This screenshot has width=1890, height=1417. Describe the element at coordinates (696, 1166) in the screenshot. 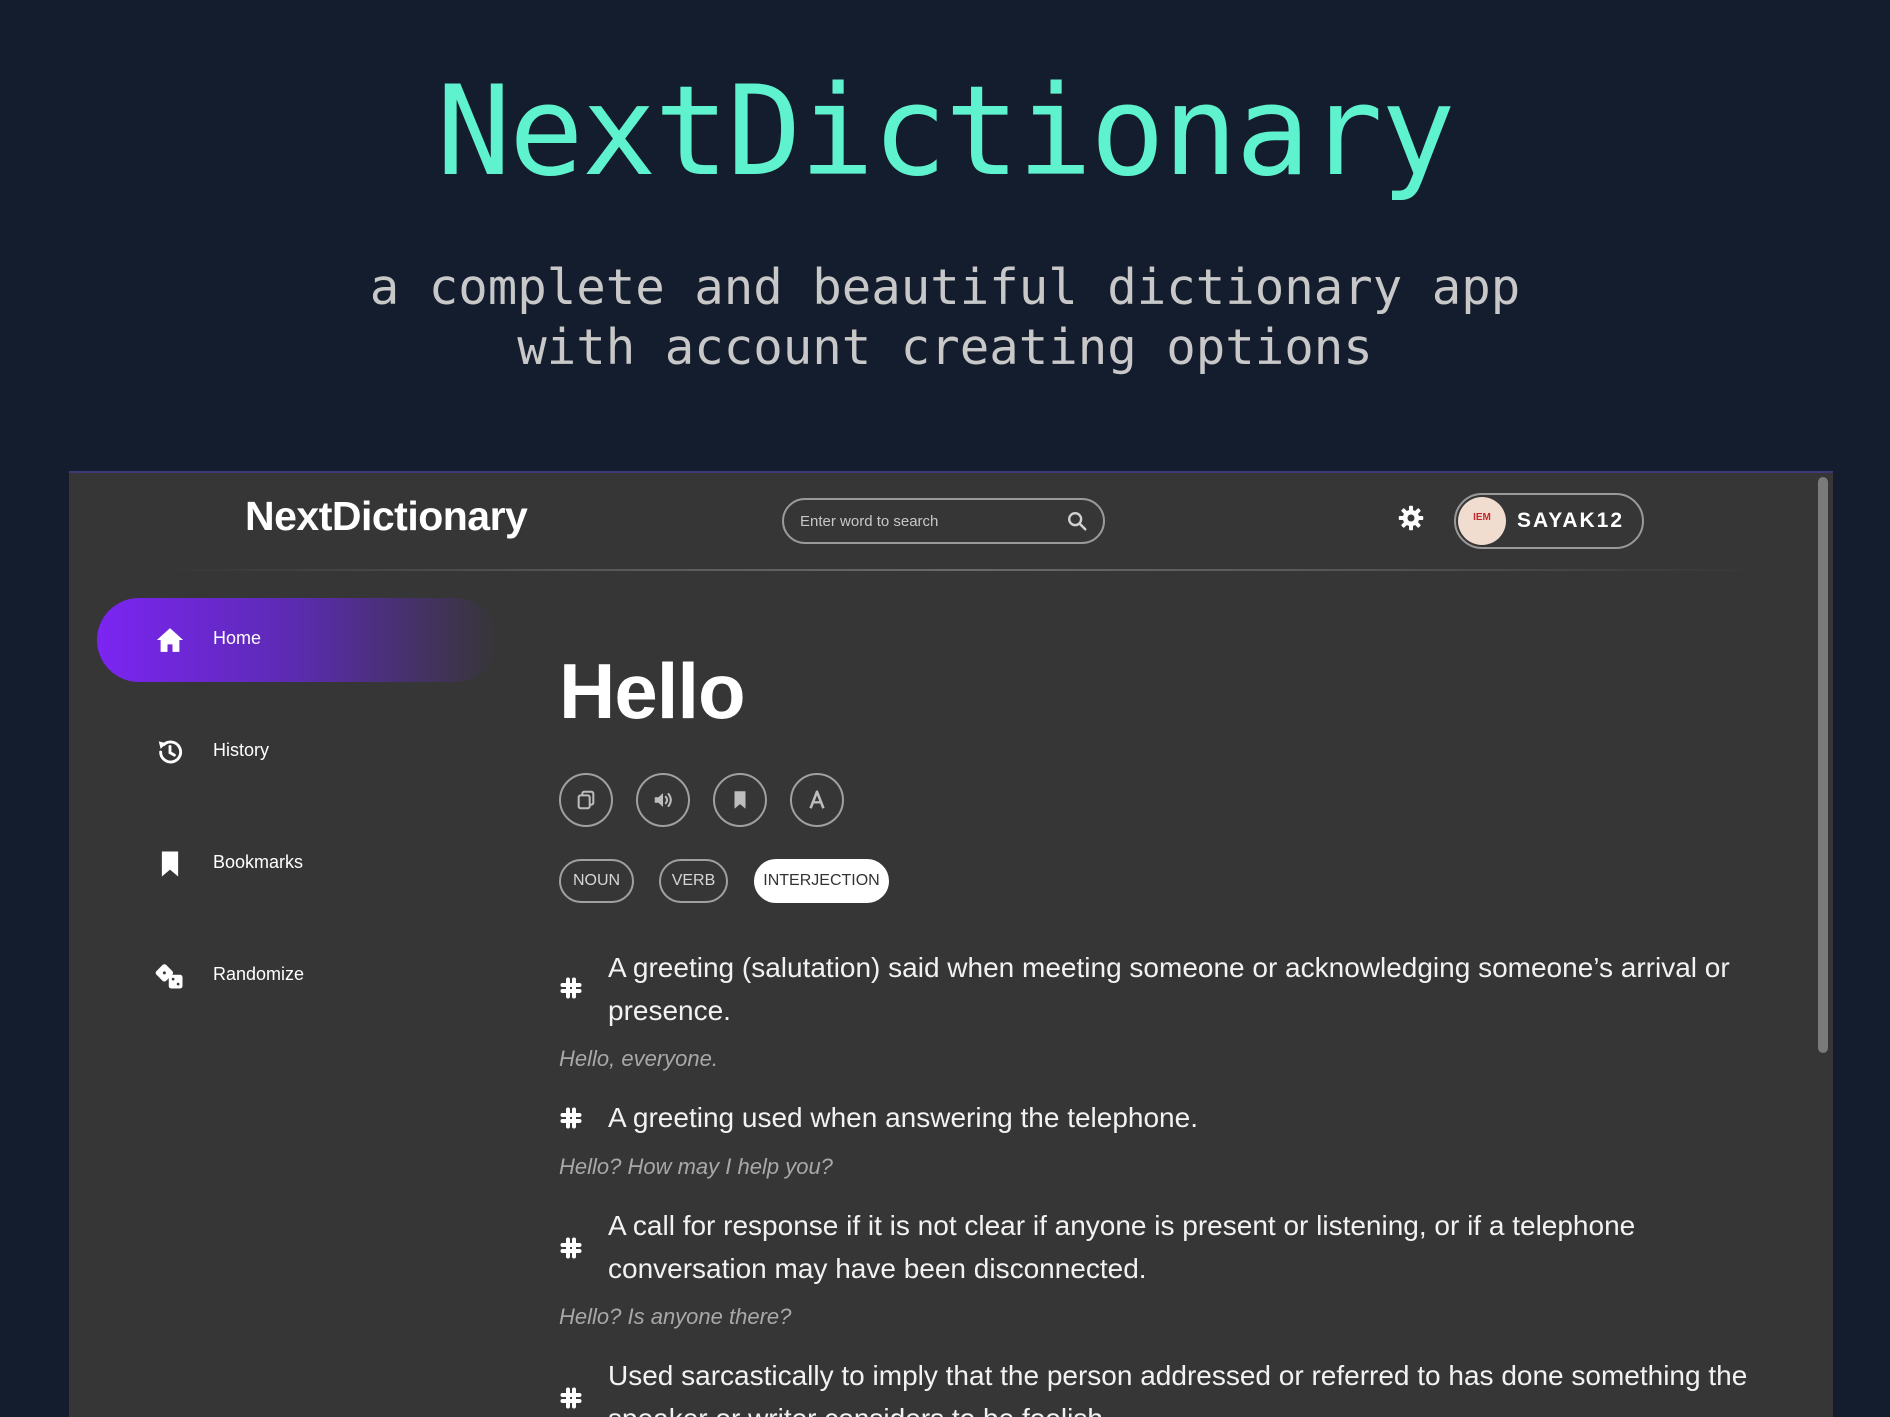

I see `example-sentence: Hello? How may I help you?` at that location.